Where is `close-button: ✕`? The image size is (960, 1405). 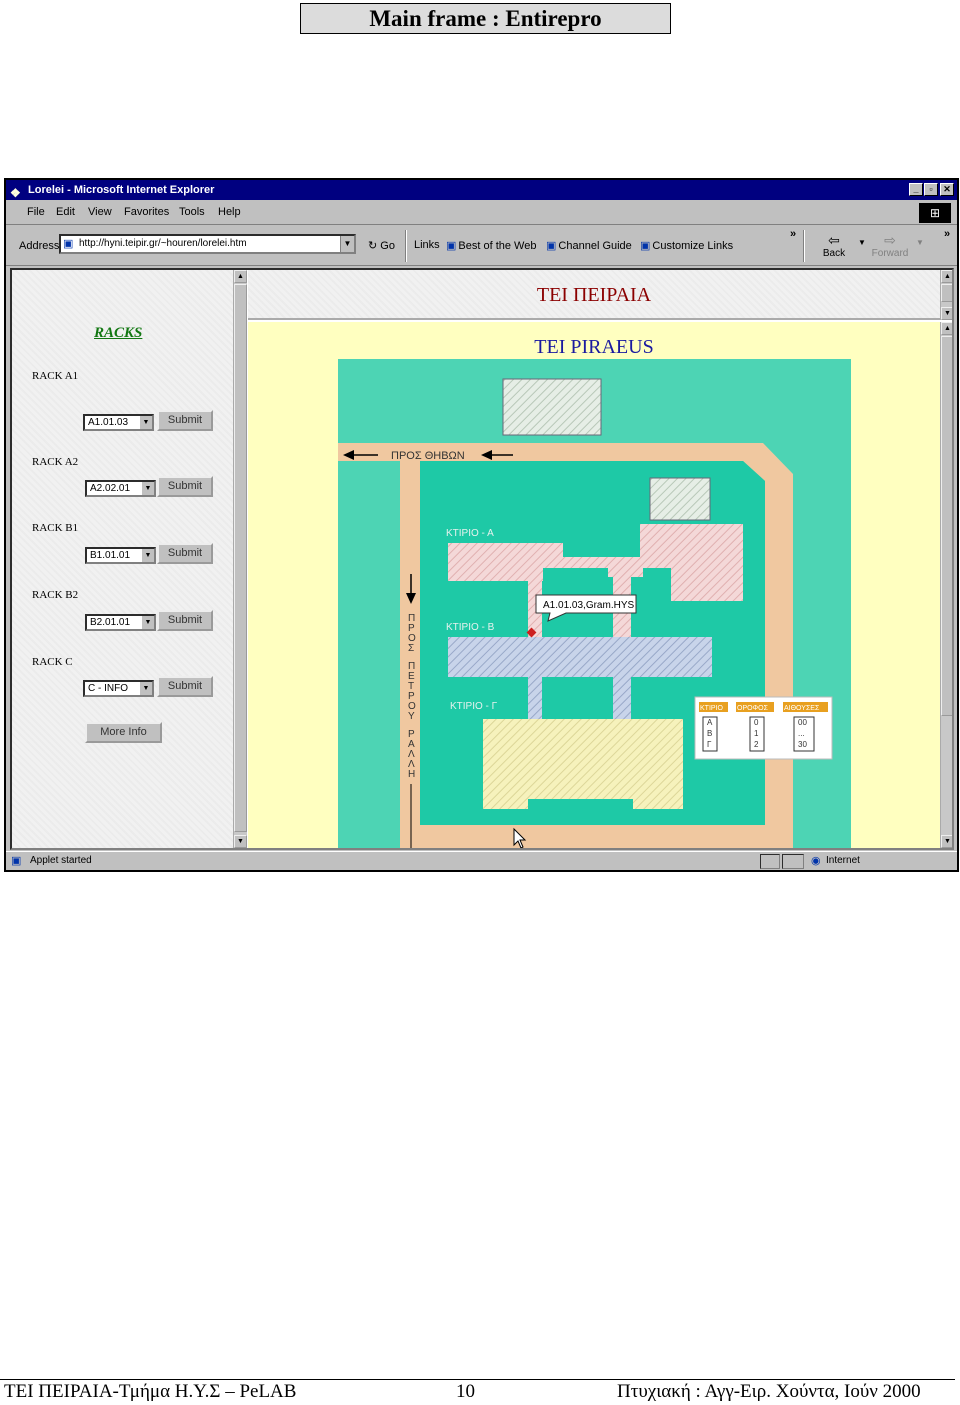
close-button: ✕ is located at coordinates (947, 189).